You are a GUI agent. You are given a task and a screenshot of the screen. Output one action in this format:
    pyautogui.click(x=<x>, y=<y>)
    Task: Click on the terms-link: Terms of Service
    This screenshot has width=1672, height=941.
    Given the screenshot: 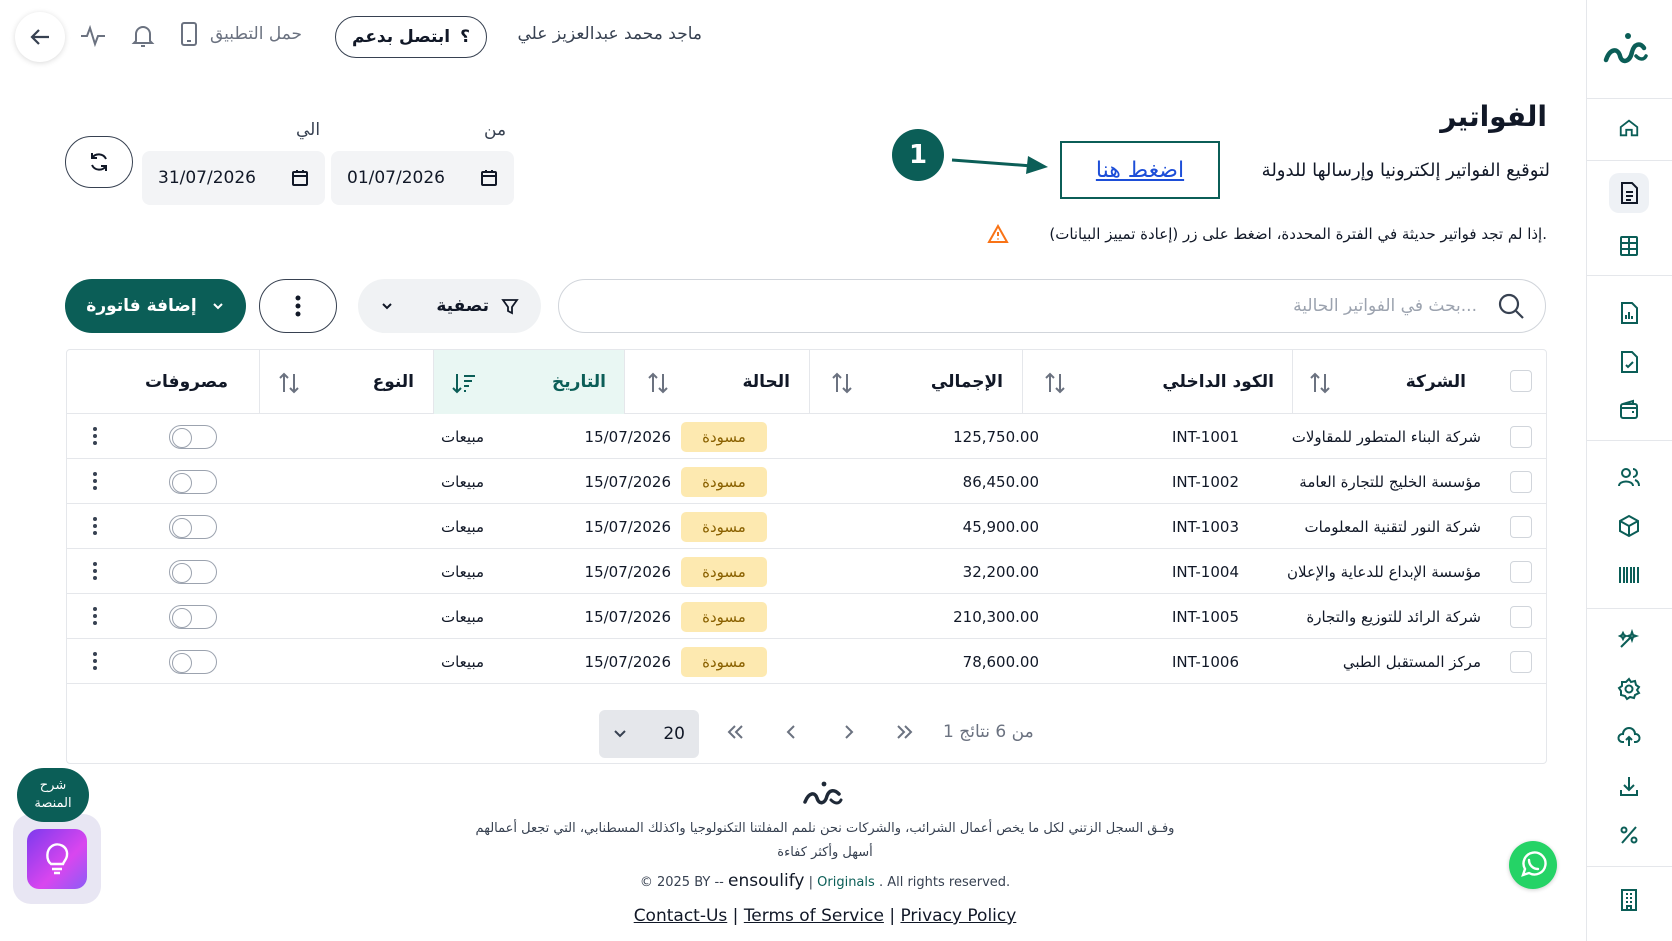 What is the action you would take?
    pyautogui.click(x=814, y=916)
    